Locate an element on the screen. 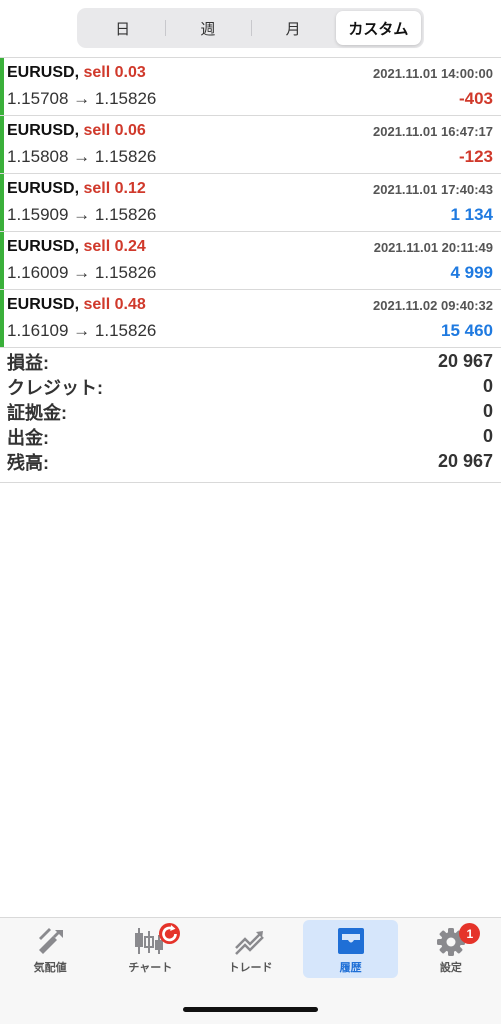 The image size is (501, 1024). notification-badge: 1 is located at coordinates (470, 933).